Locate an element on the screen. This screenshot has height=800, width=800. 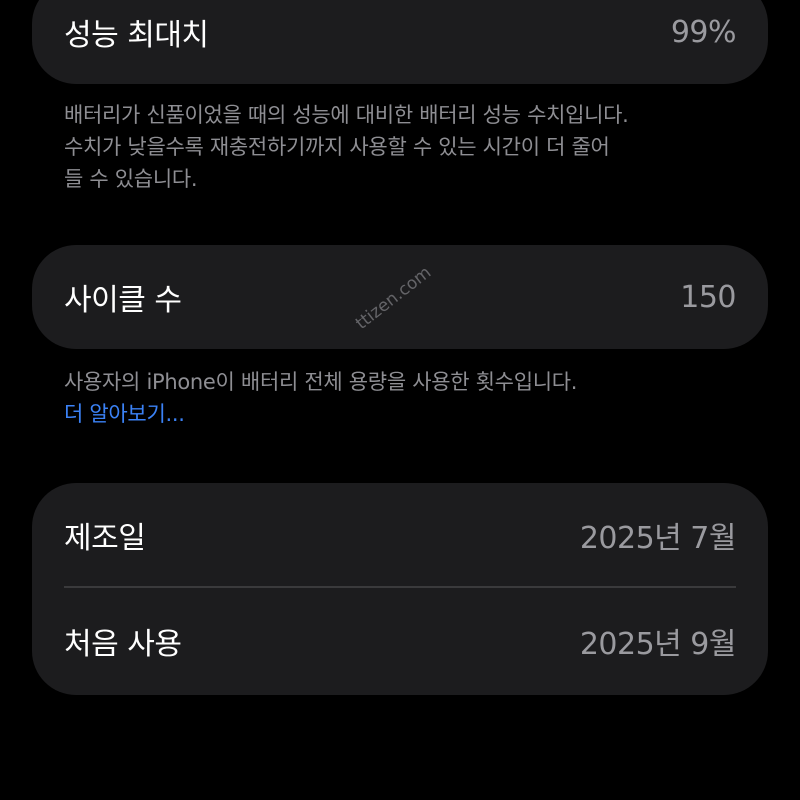
description-line: 수치가 낮을수록 재충전하기까지 사용할 수 있는 시간이 더 줄어 is located at coordinates (337, 147).